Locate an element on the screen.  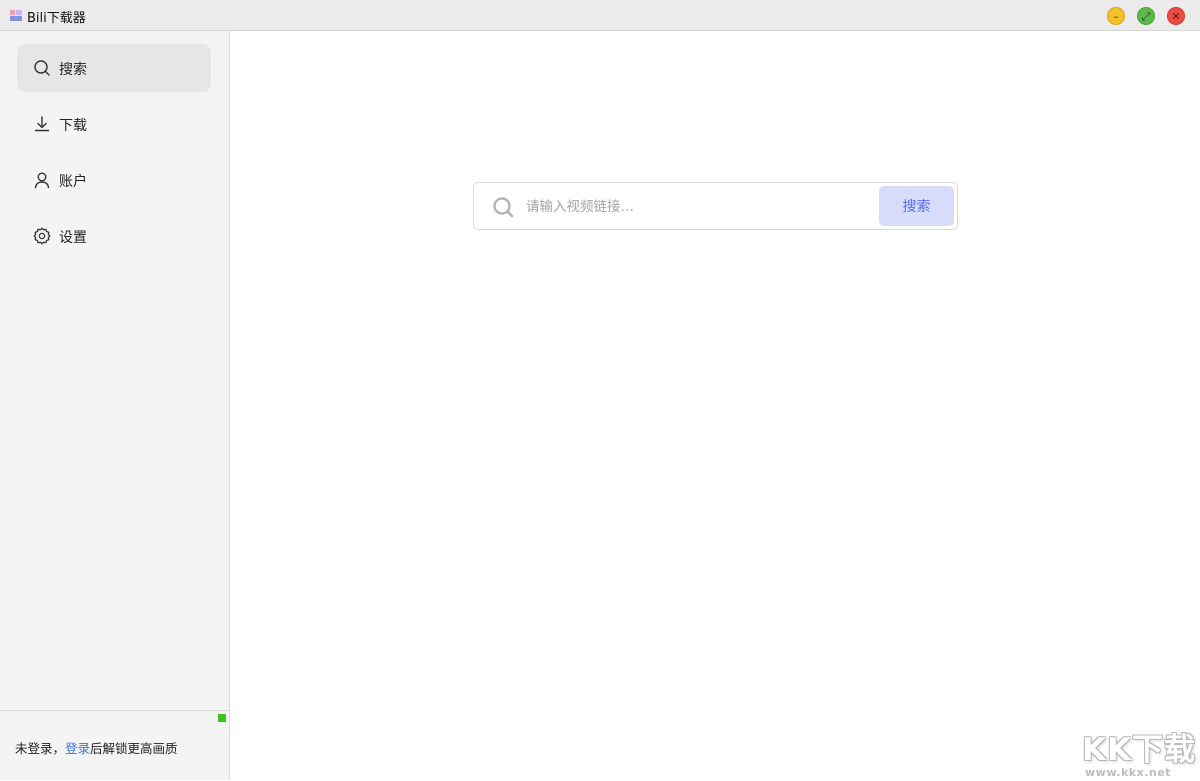
sidebar-item-settings: 设置 is located at coordinates (114, 236).